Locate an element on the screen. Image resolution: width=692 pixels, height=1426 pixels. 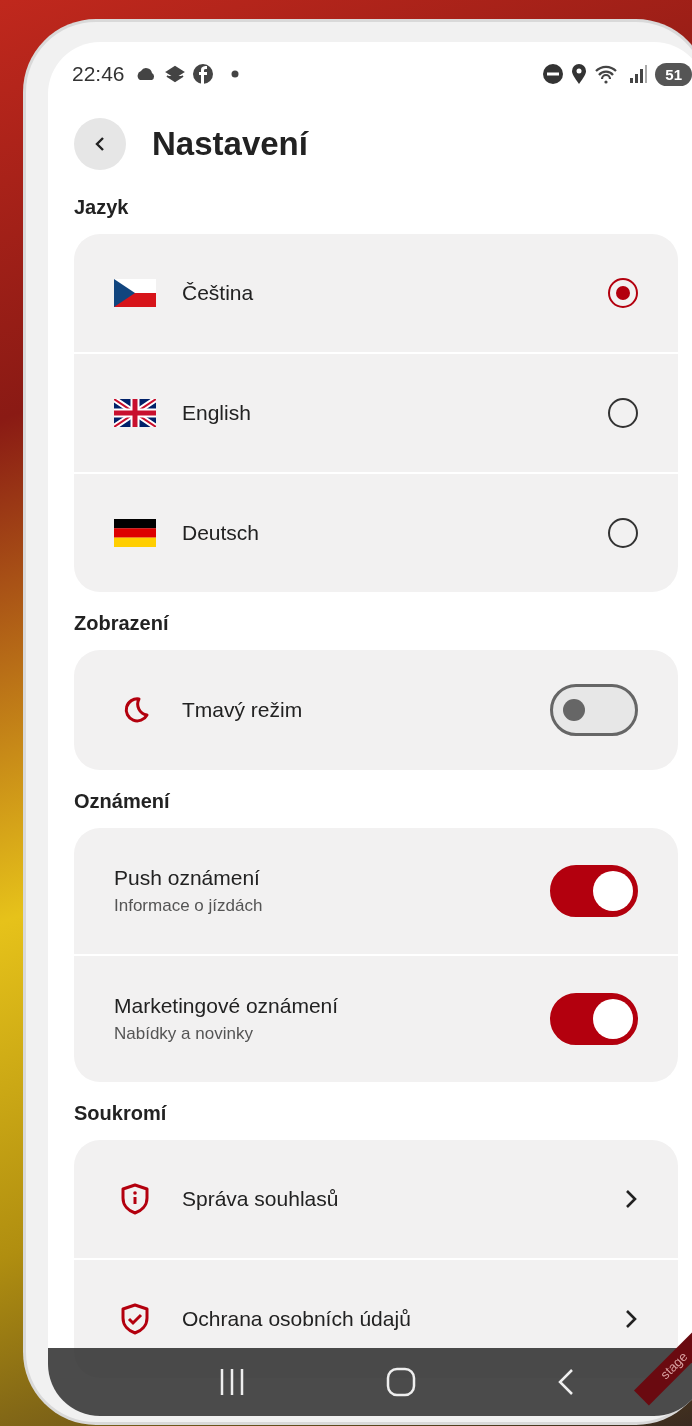
location-icon is located at coordinates (579, 74).